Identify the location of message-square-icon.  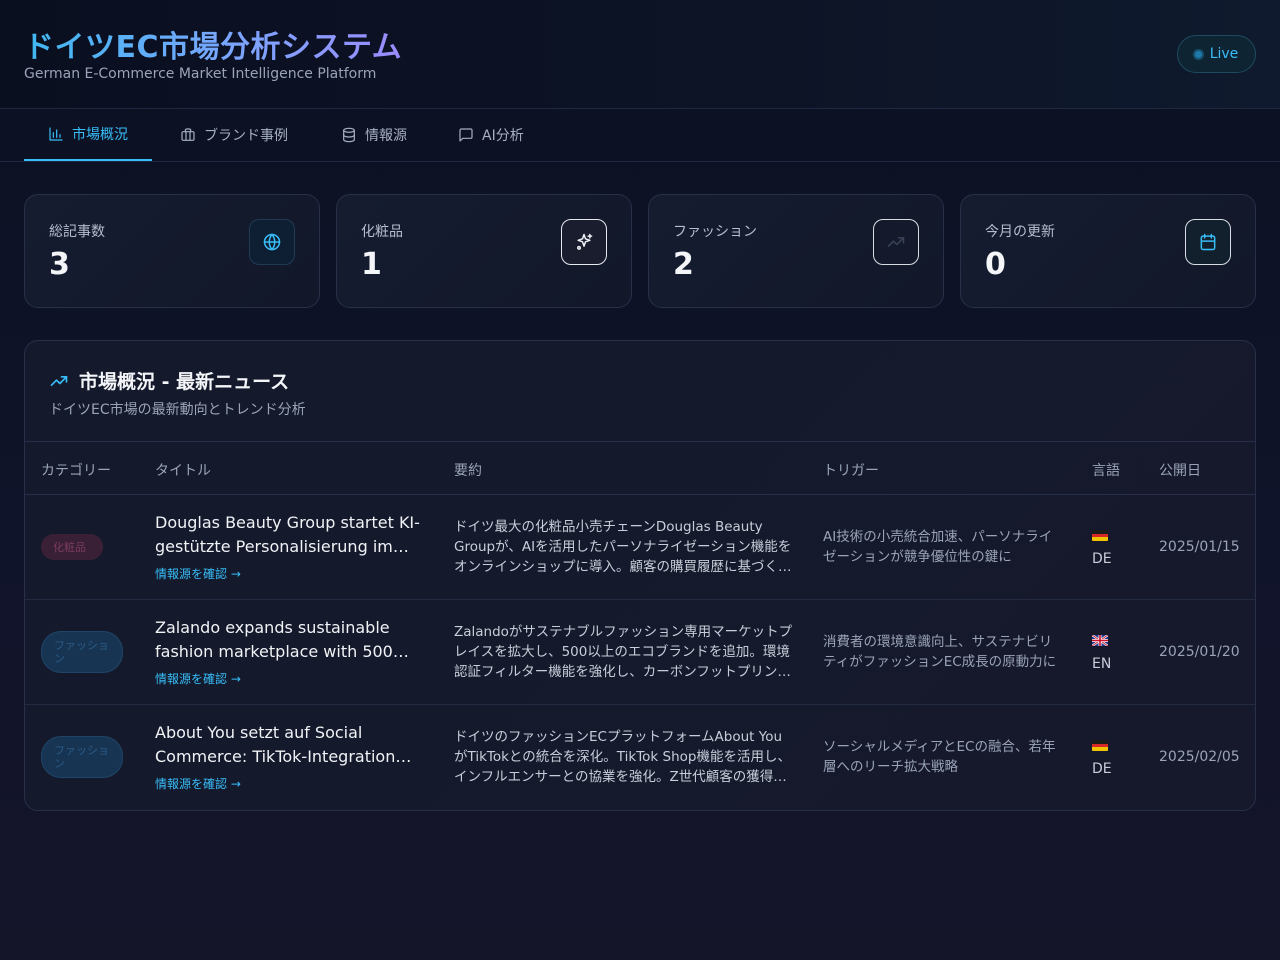
(466, 135).